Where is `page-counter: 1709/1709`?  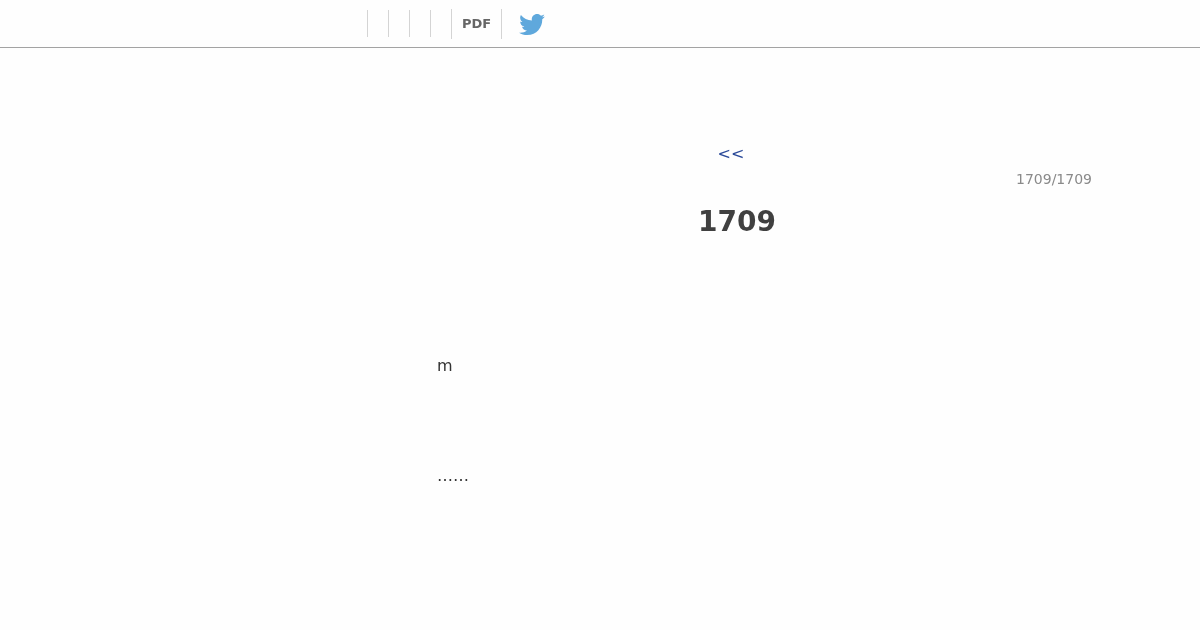 page-counter: 1709/1709 is located at coordinates (1054, 179).